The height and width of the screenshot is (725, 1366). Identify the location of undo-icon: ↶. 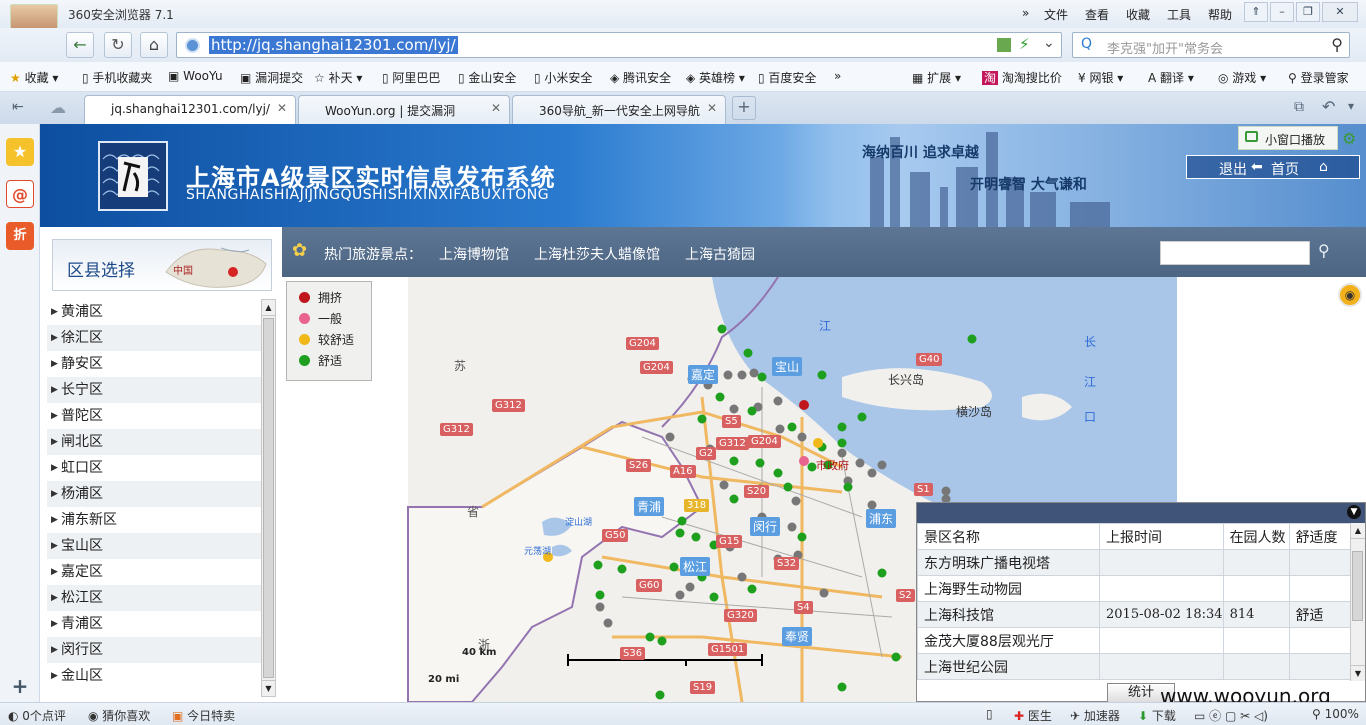
(1328, 106).